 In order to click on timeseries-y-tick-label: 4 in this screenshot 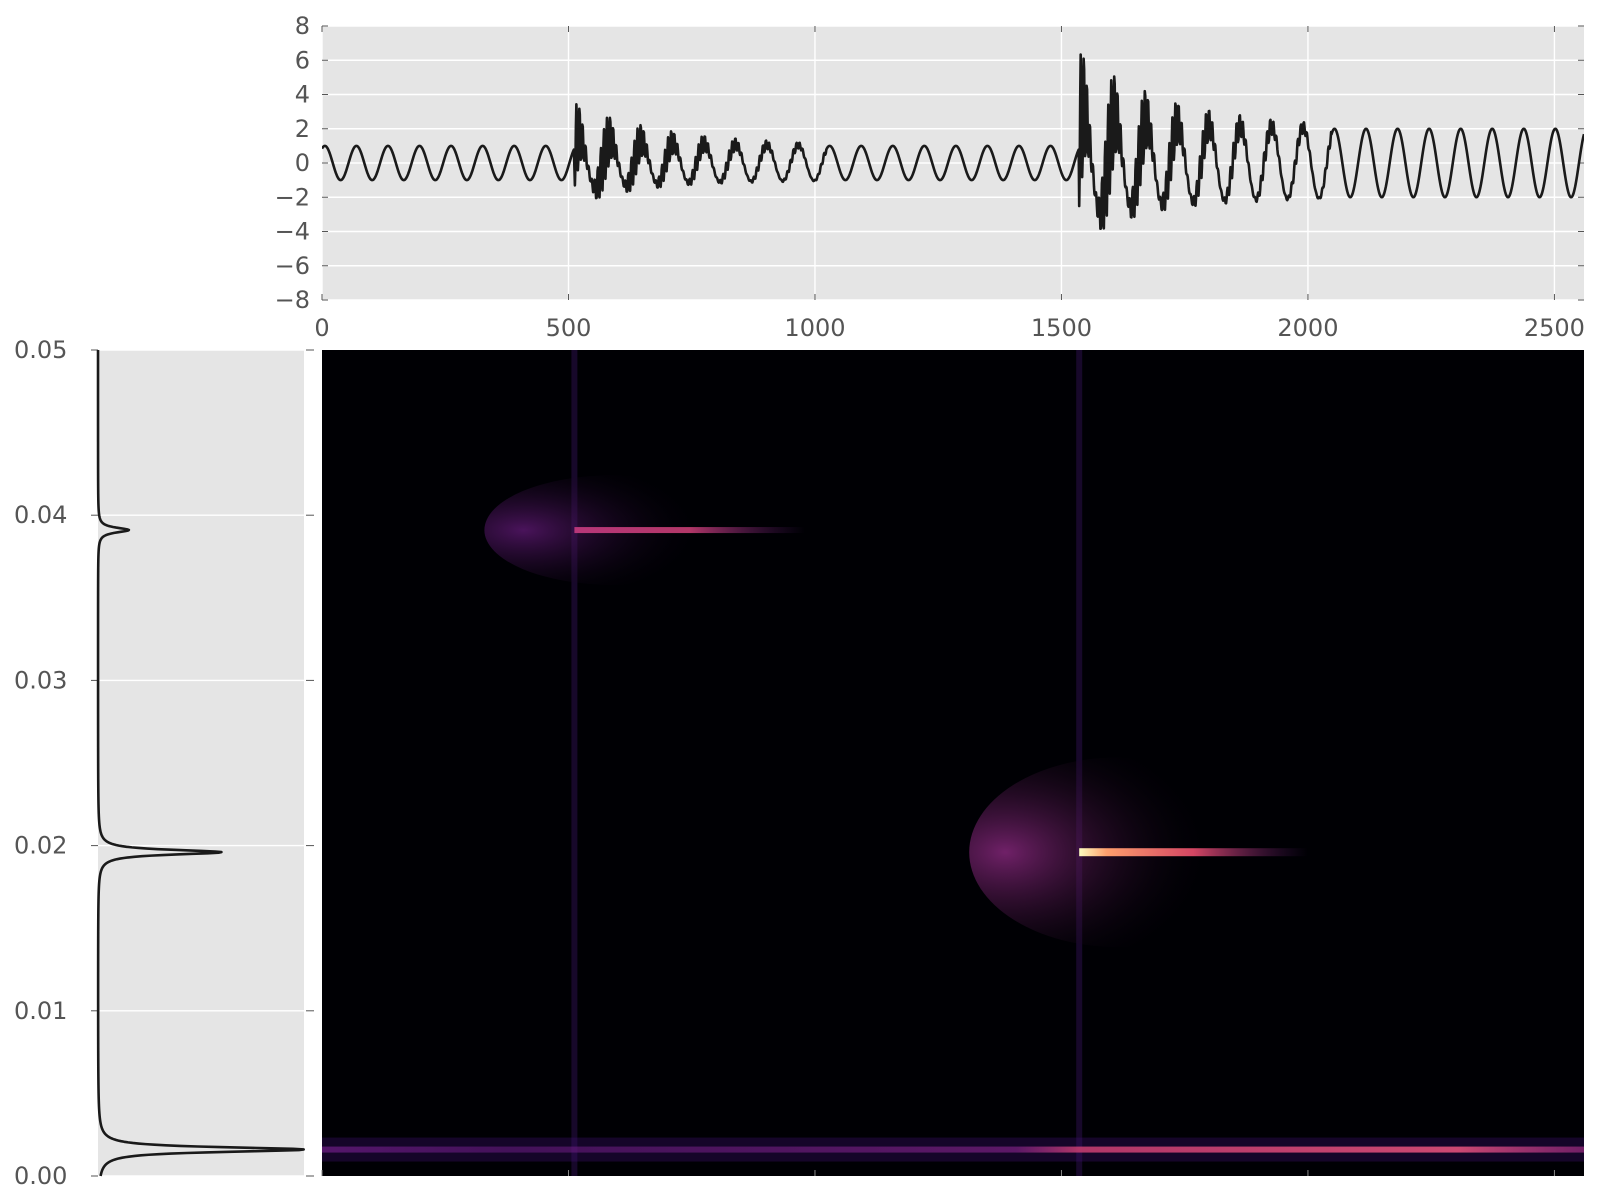, I will do `click(302, 95)`.